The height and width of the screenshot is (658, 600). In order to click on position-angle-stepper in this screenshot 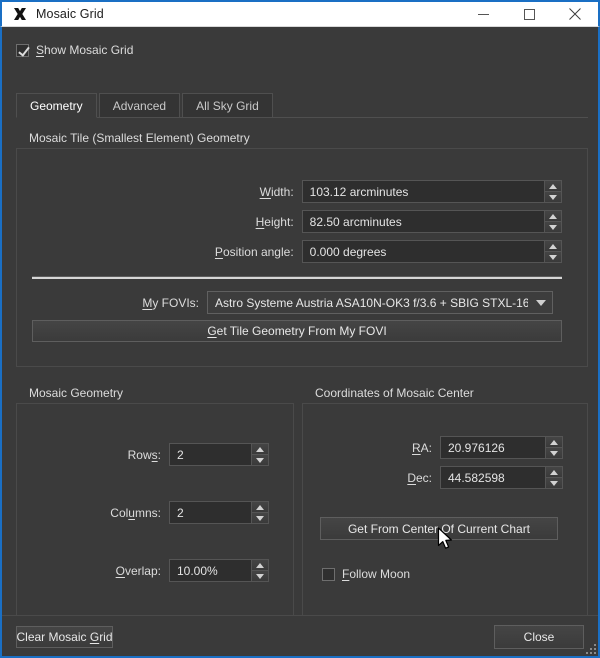, I will do `click(553, 251)`.